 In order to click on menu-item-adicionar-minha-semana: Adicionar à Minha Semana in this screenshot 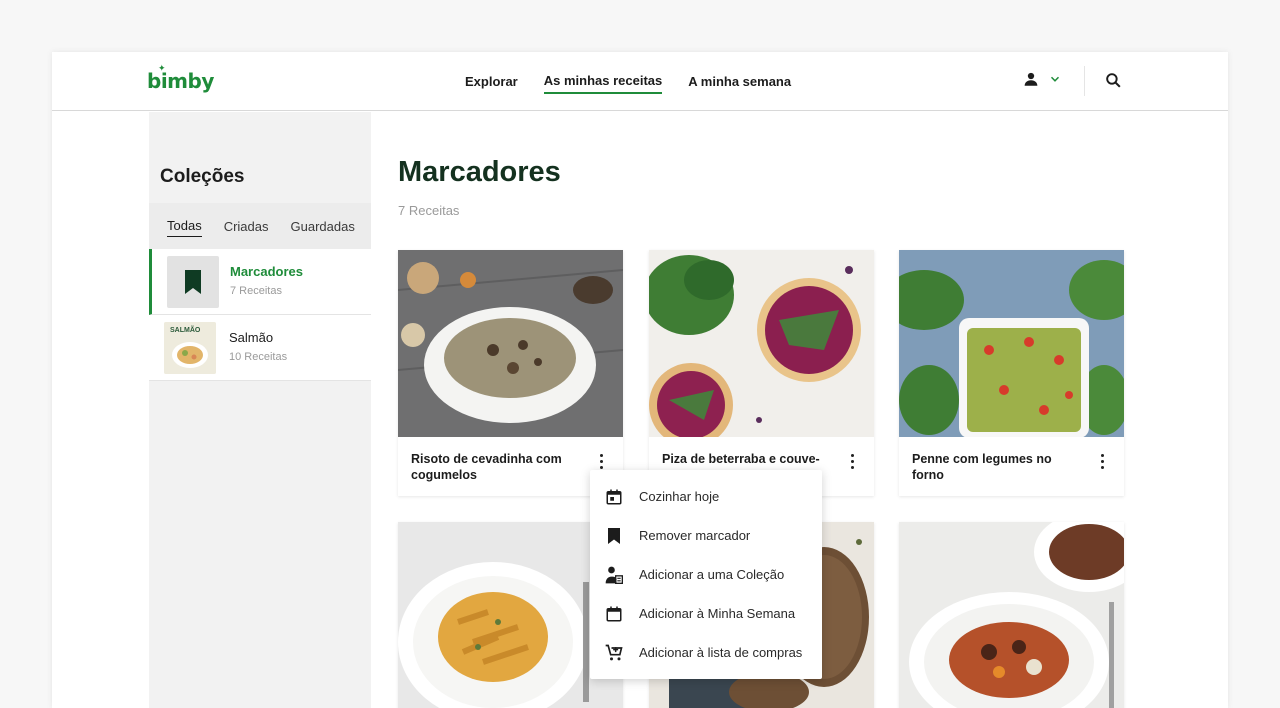, I will do `click(706, 613)`.